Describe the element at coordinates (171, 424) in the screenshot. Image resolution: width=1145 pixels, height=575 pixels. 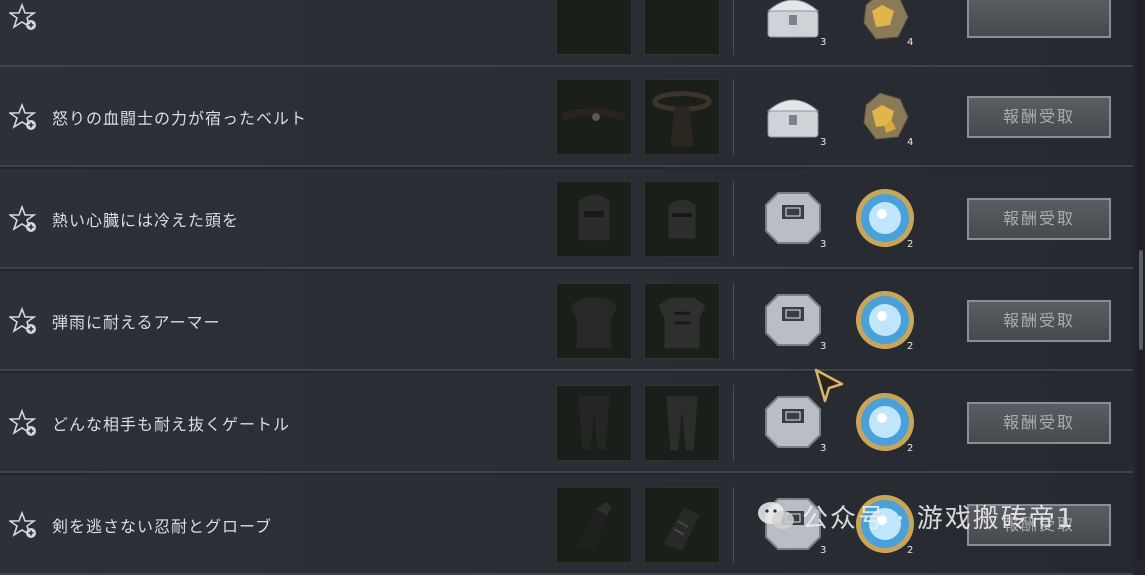
I see `quest-title: どんな相手も耐え抜くゲートル` at that location.